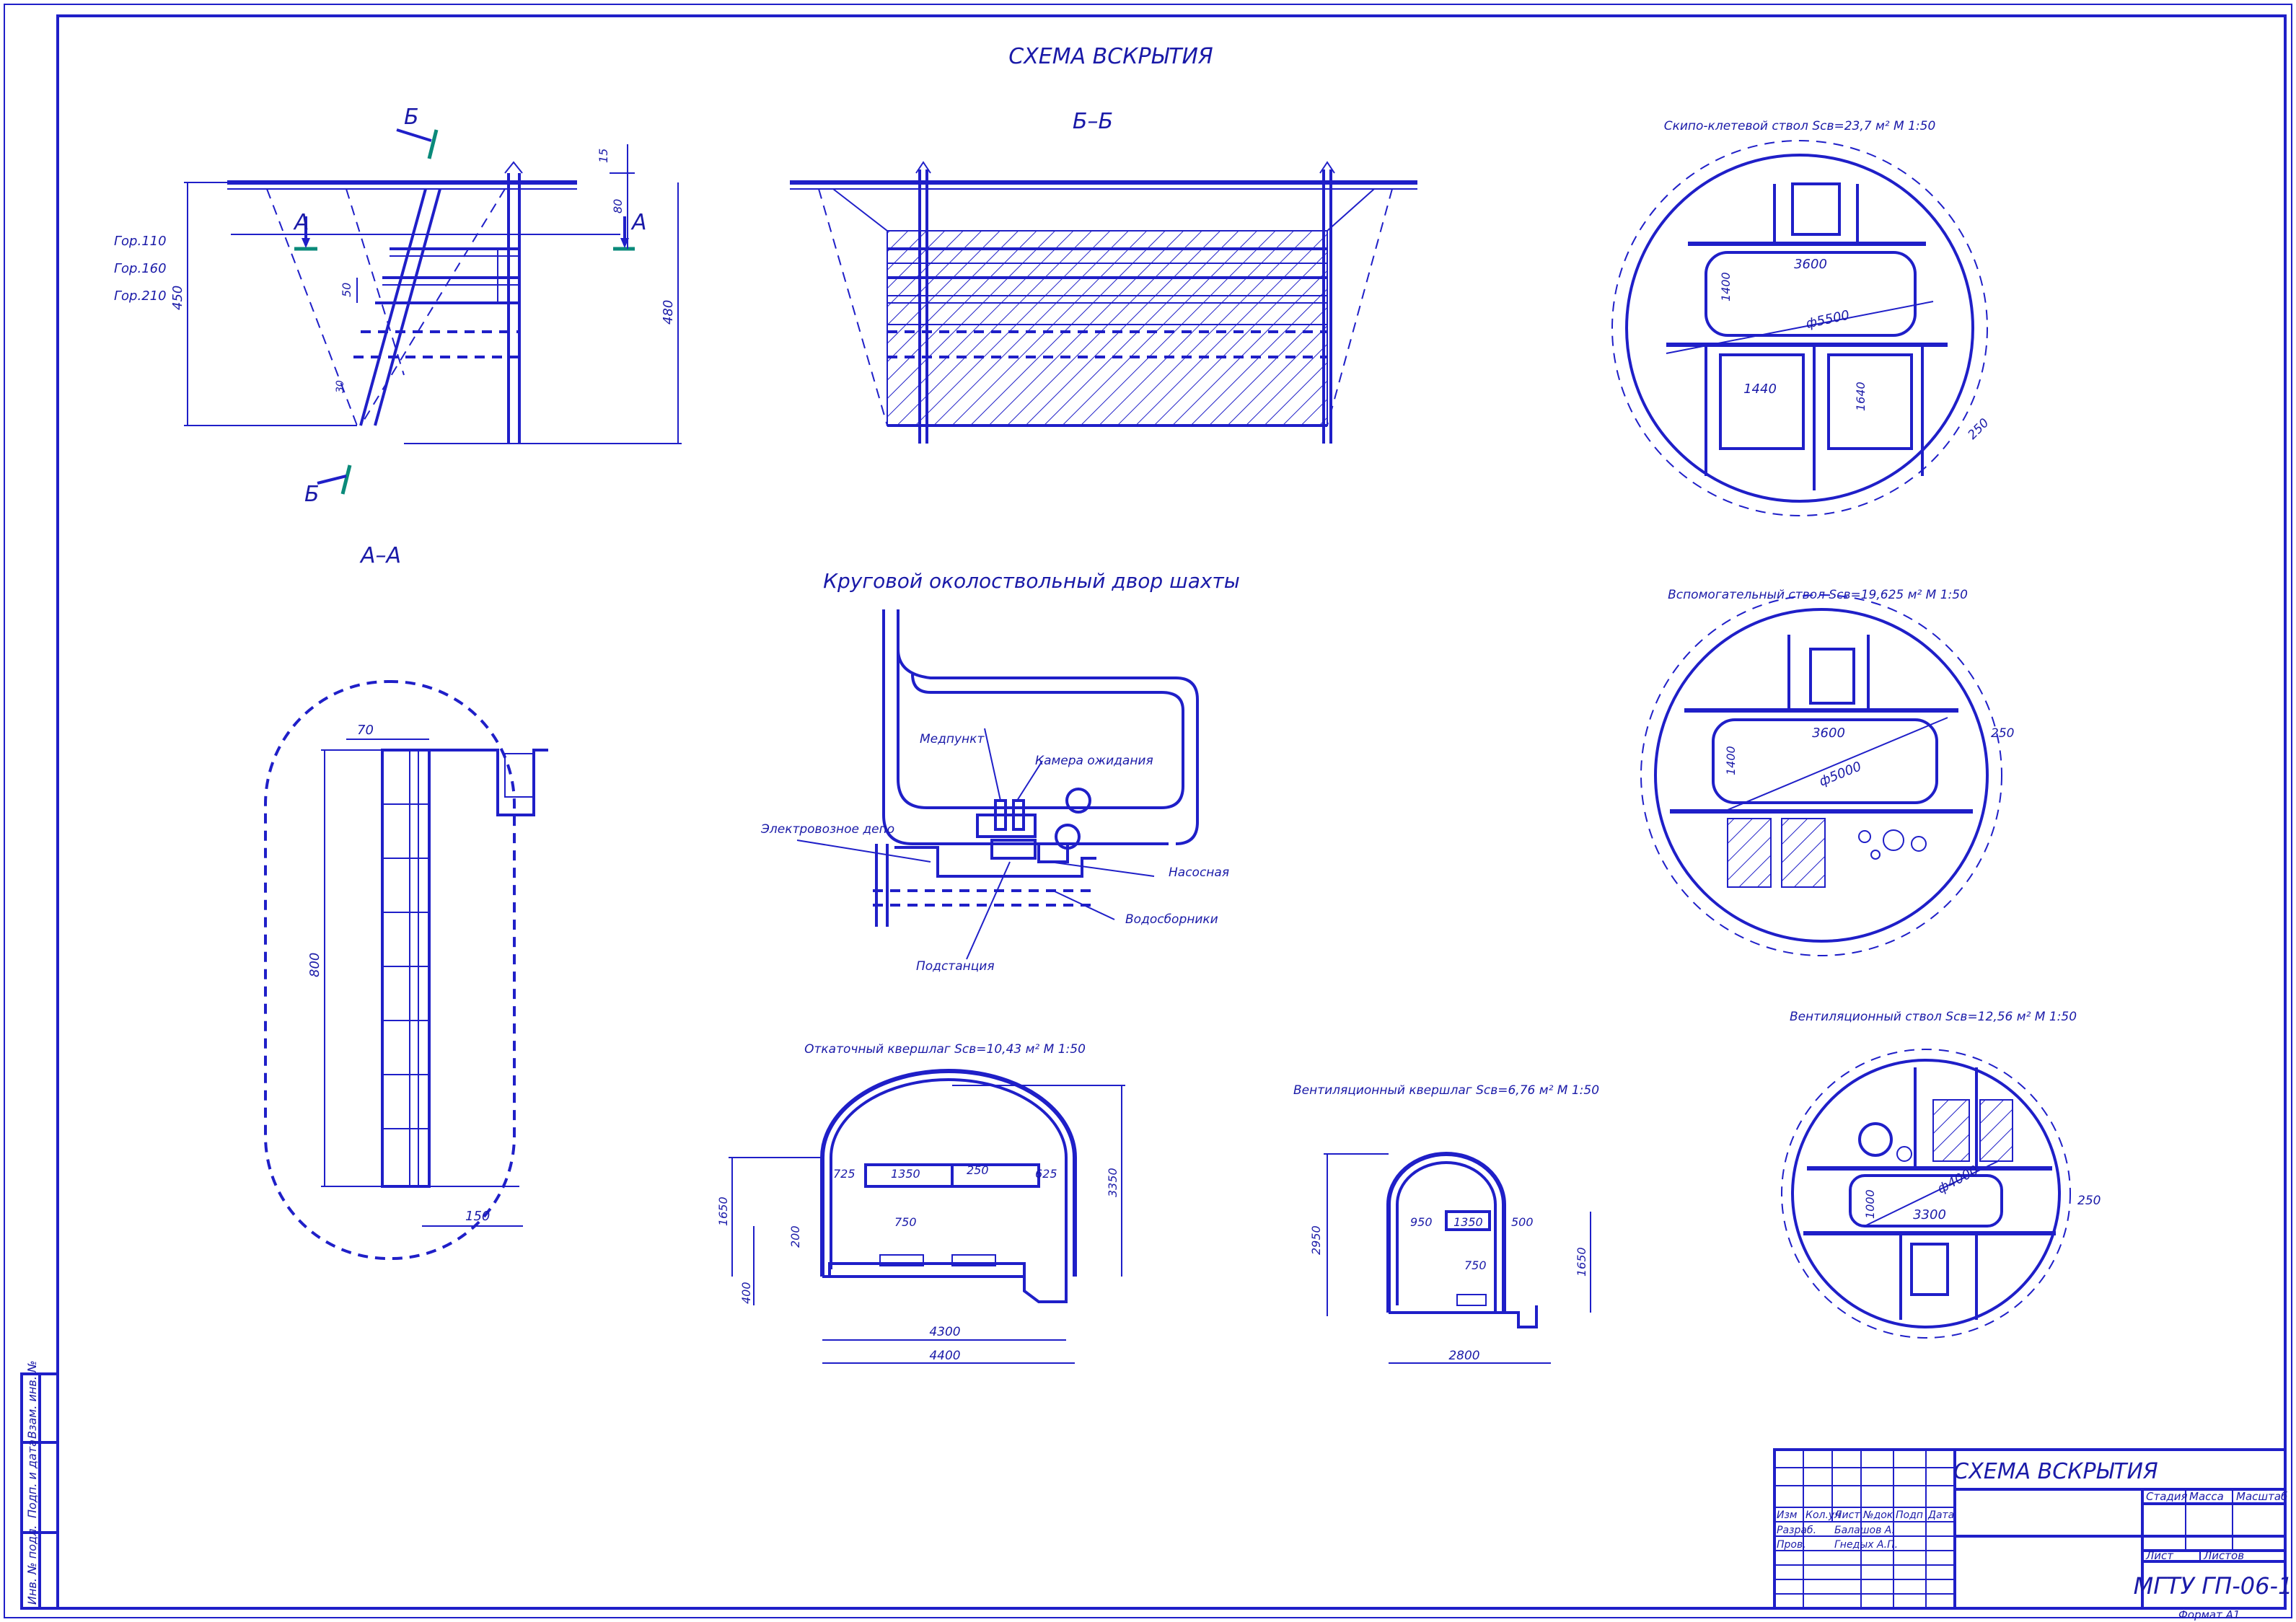  What do you see at coordinates (945, 1356) in the screenshot?
I see `haul-w2: 4400` at bounding box center [945, 1356].